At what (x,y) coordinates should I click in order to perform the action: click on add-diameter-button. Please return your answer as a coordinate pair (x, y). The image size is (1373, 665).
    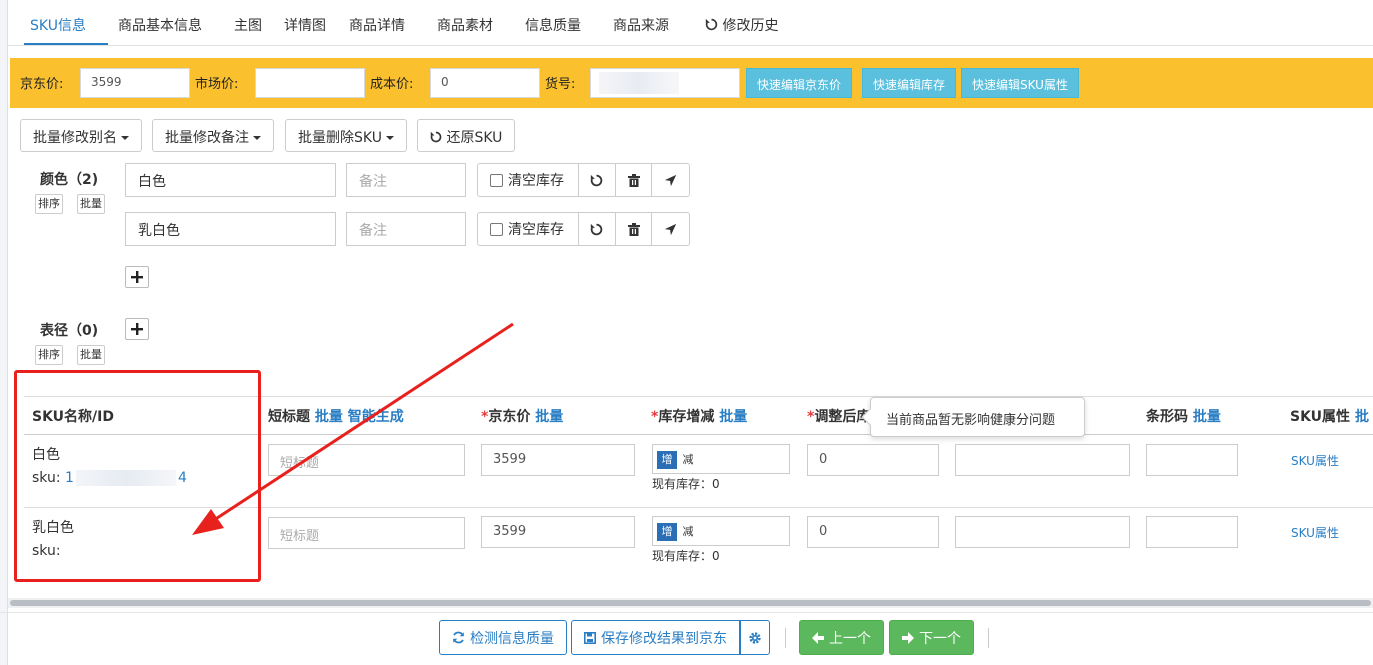
    Looking at the image, I should click on (137, 329).